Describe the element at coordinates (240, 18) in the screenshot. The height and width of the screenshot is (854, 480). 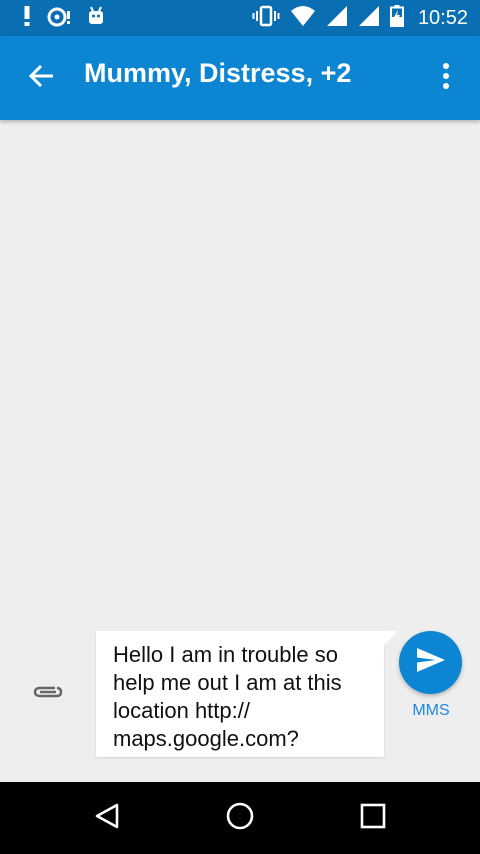
I see `status-bar: 10:52` at that location.